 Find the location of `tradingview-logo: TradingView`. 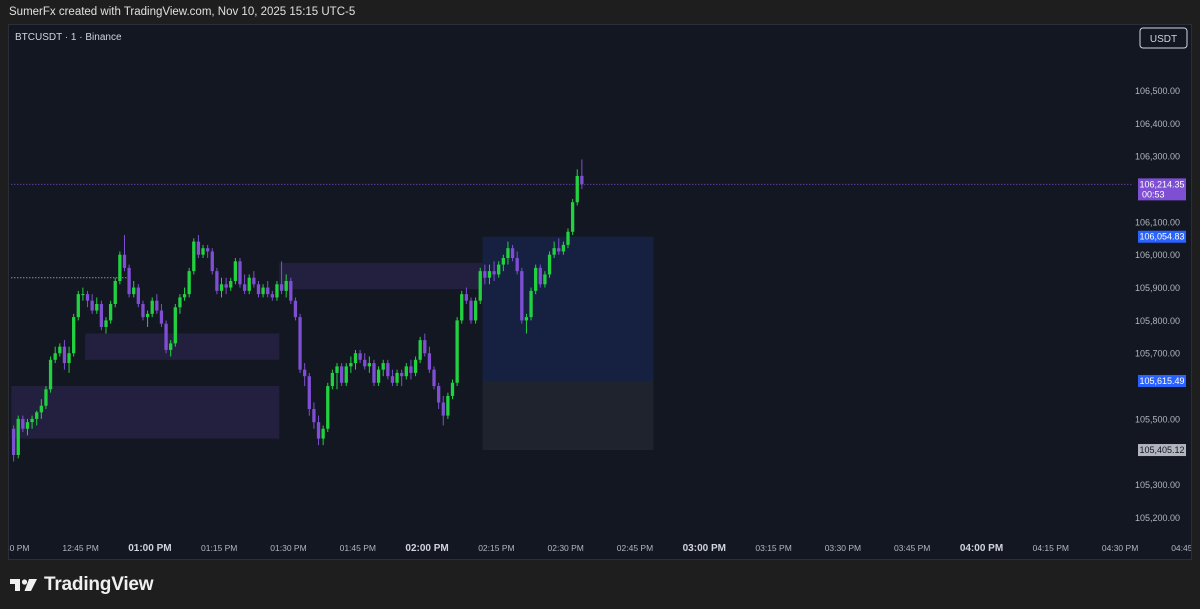

tradingview-logo: TradingView is located at coordinates (82, 585).